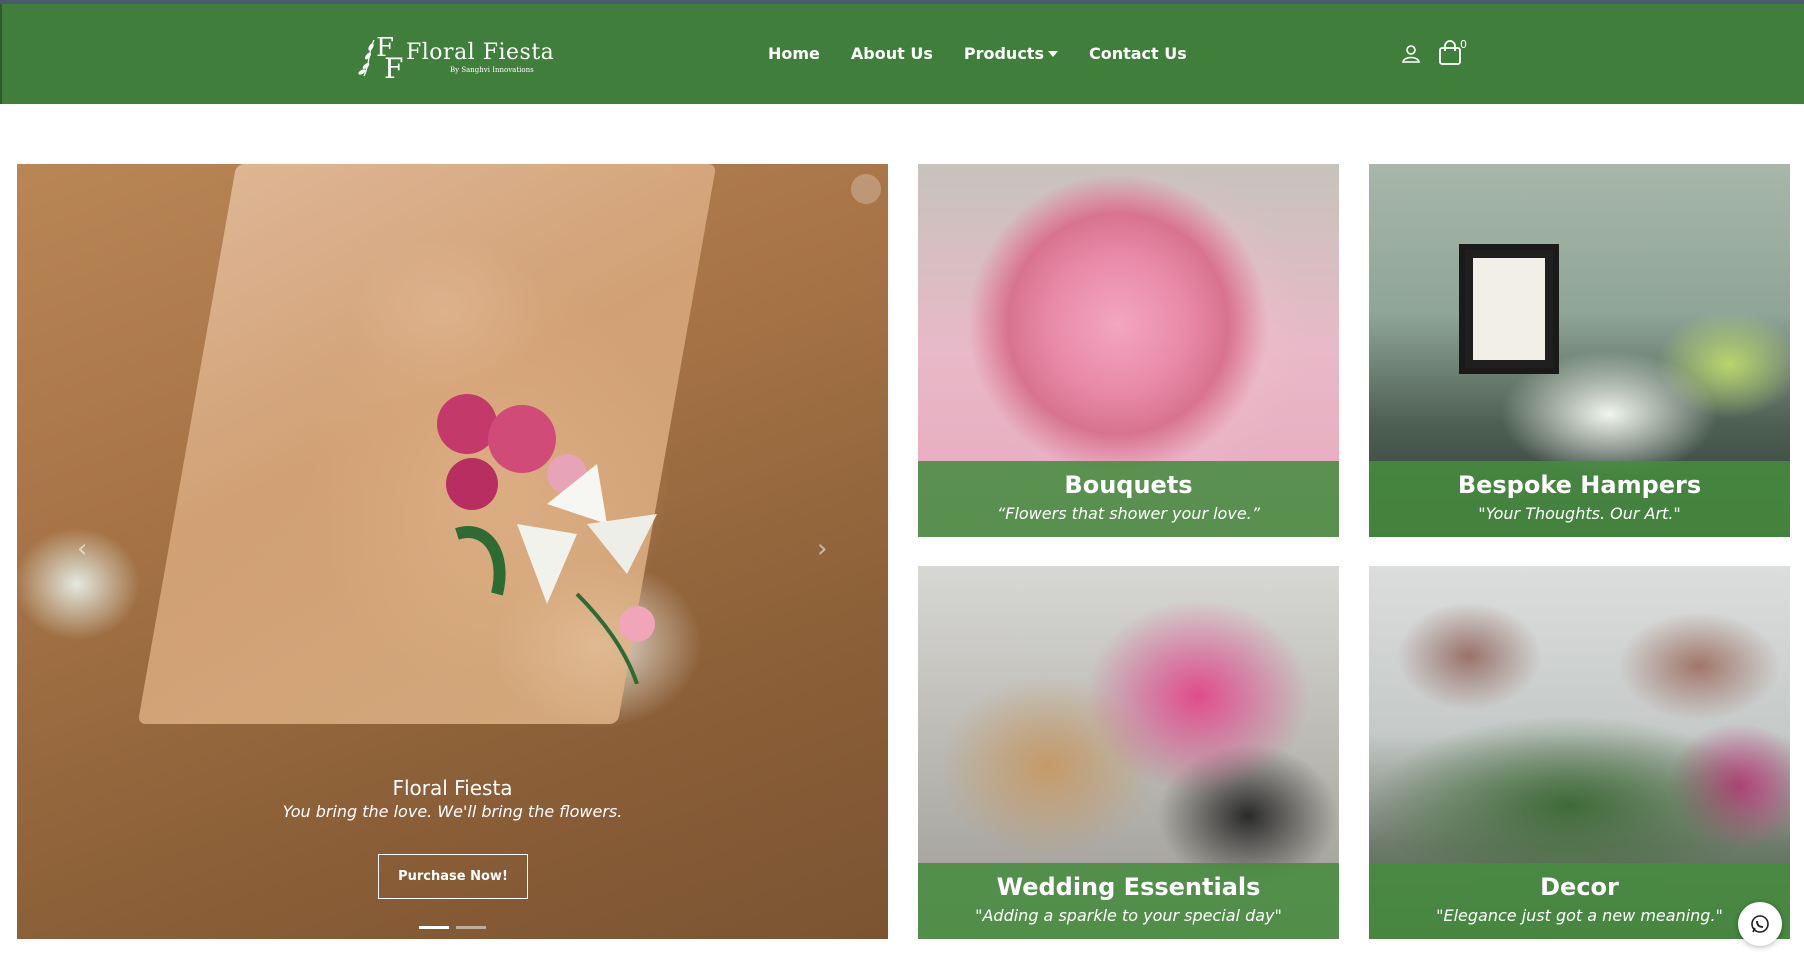  Describe the element at coordinates (866, 189) in the screenshot. I see `fullscreen-icon` at that location.